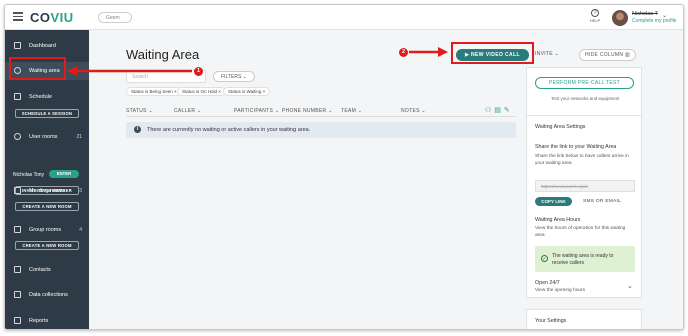  Describe the element at coordinates (163, 54) in the screenshot. I see `page-title: Waiting Area` at that location.